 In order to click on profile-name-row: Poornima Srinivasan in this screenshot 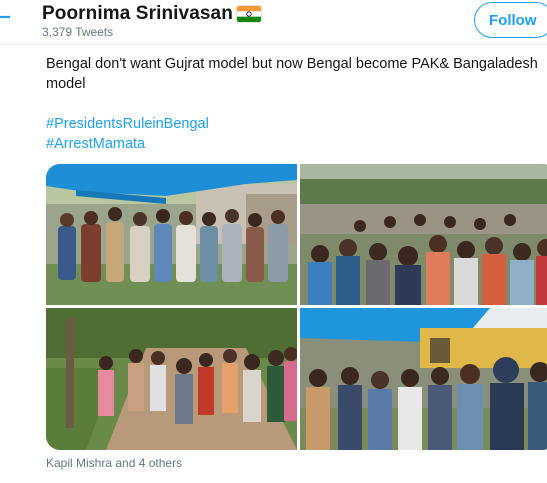, I will do `click(151, 14)`.